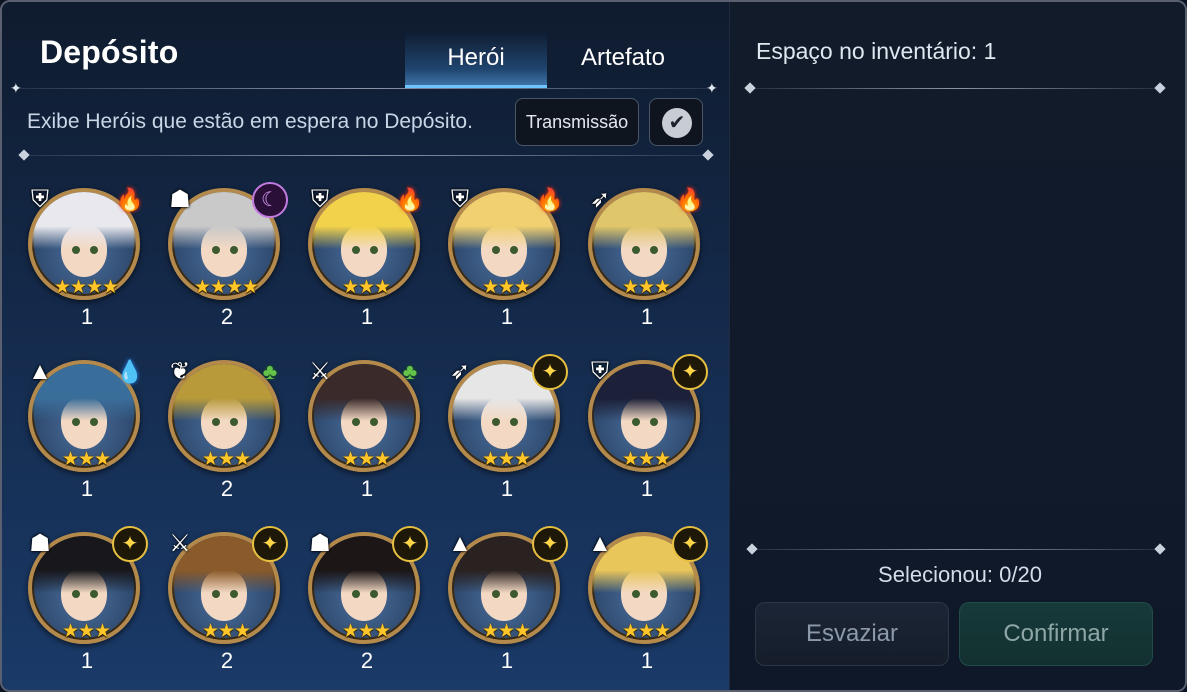 The image size is (1187, 692). I want to click on hero-card: ❦ ♣ ★★★ 2, so click(225, 430).